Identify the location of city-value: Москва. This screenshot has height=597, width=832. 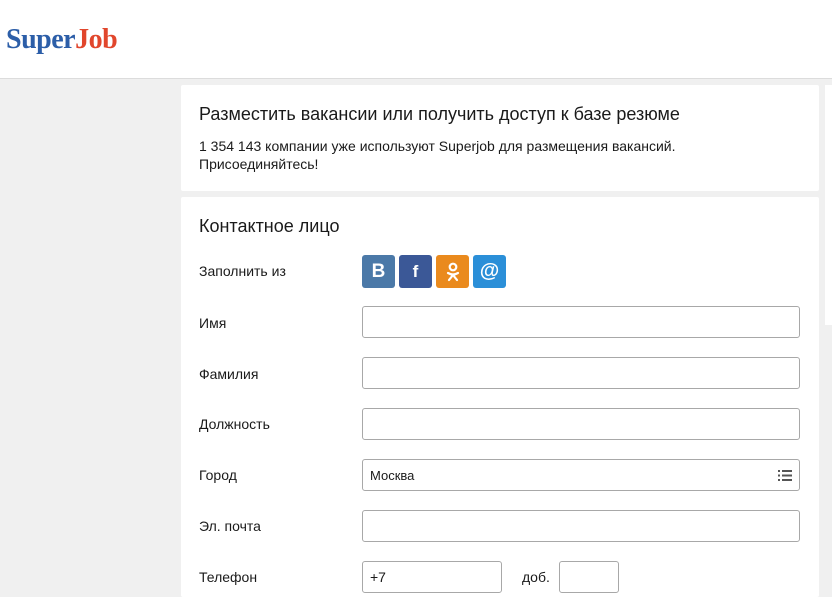
(392, 475).